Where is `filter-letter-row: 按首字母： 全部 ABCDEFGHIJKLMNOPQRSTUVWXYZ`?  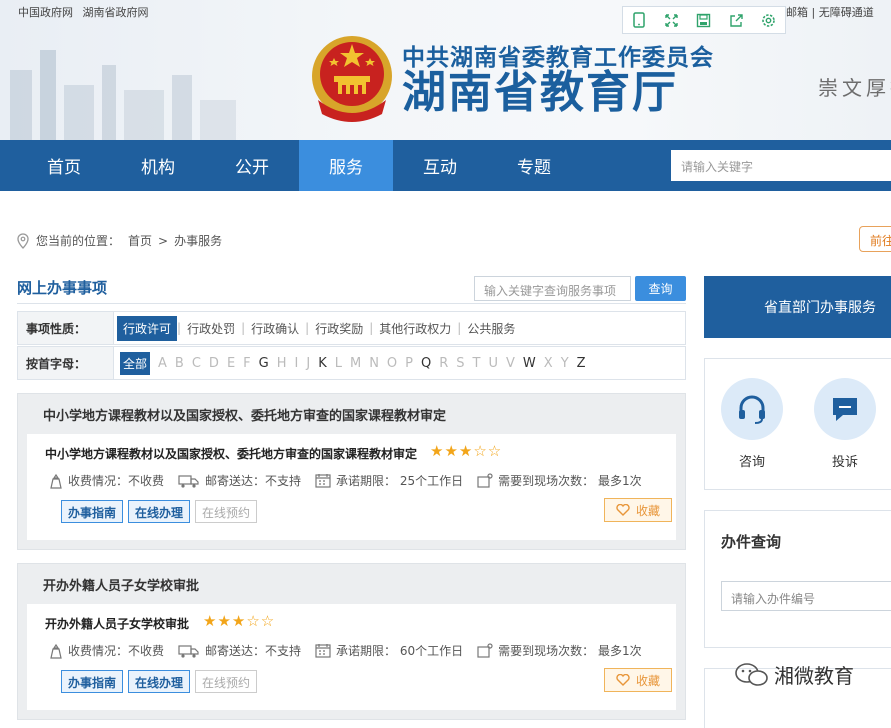
filter-letter-row: 按首字母： 全部 ABCDEFGHIJKLMNOPQRSTUVWXYZ is located at coordinates (351, 363).